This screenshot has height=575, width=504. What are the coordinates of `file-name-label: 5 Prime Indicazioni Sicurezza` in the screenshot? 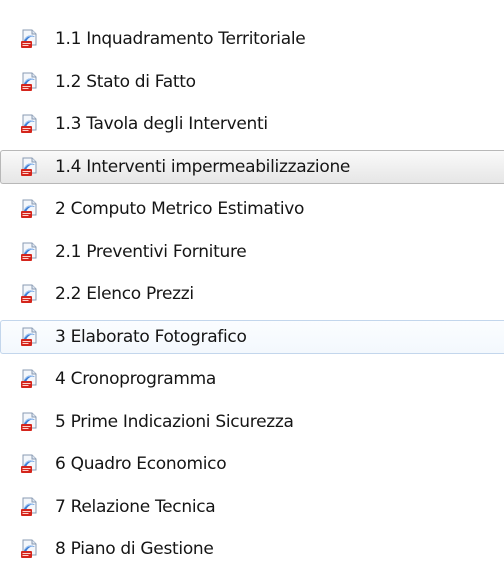 It's located at (174, 421).